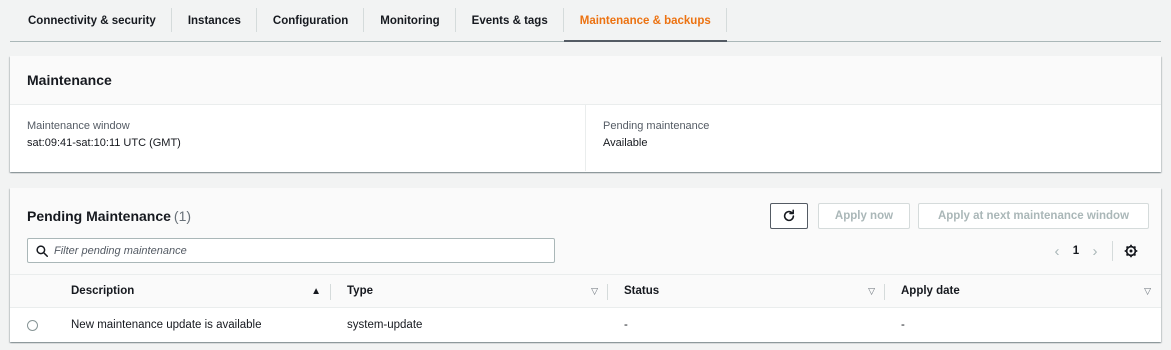 The width and height of the screenshot is (1171, 350). What do you see at coordinates (316, 291) in the screenshot?
I see `sort-ascending-icon: ▲` at bounding box center [316, 291].